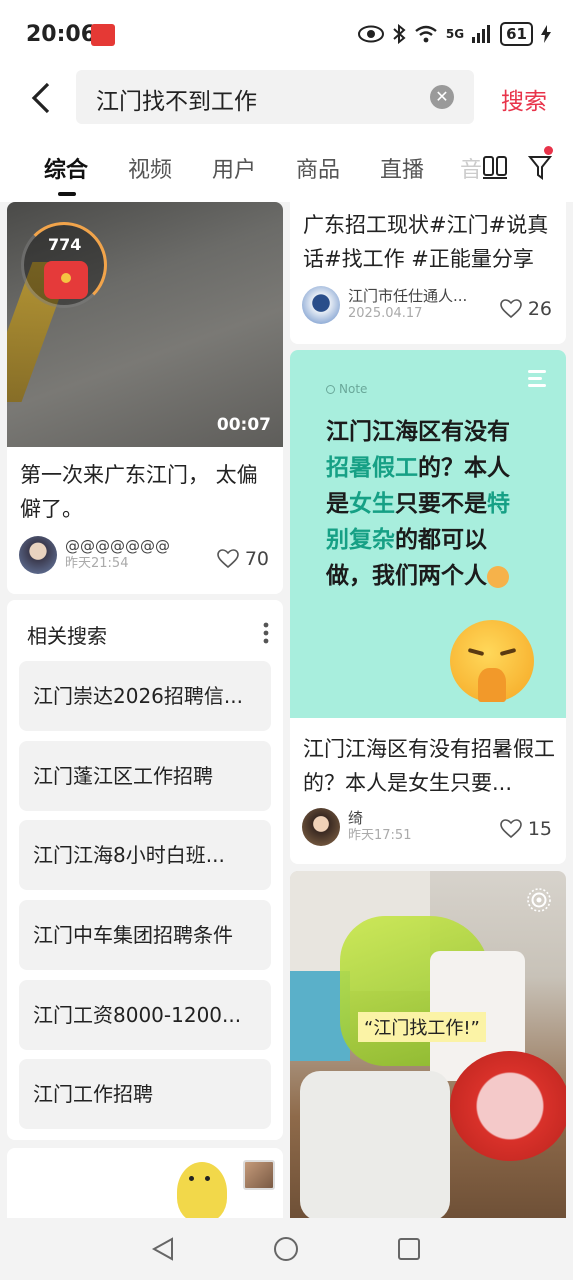 Image resolution: width=573 pixels, height=1280 pixels. I want to click on reward-counter: 774, so click(65, 244).